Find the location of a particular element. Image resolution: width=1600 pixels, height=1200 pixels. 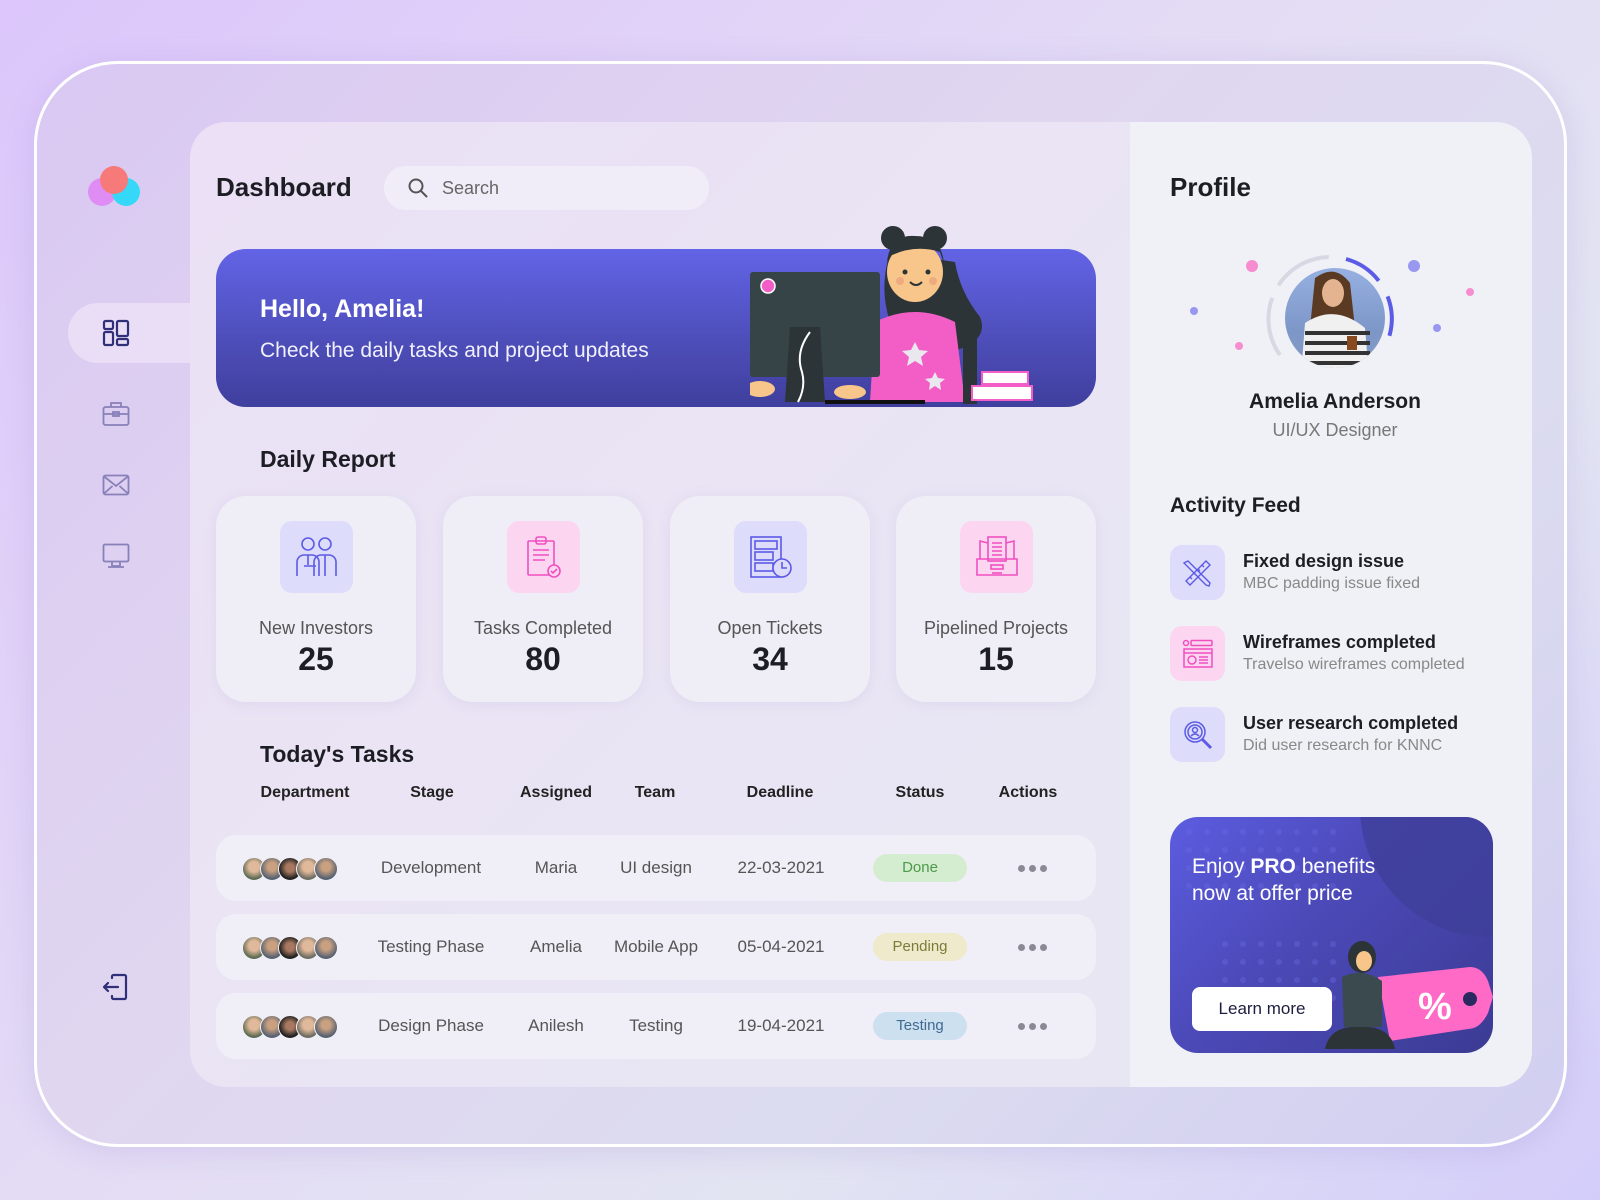

promo-text: Enjoy PRO benefits now at offer price is located at coordinates (1284, 880).